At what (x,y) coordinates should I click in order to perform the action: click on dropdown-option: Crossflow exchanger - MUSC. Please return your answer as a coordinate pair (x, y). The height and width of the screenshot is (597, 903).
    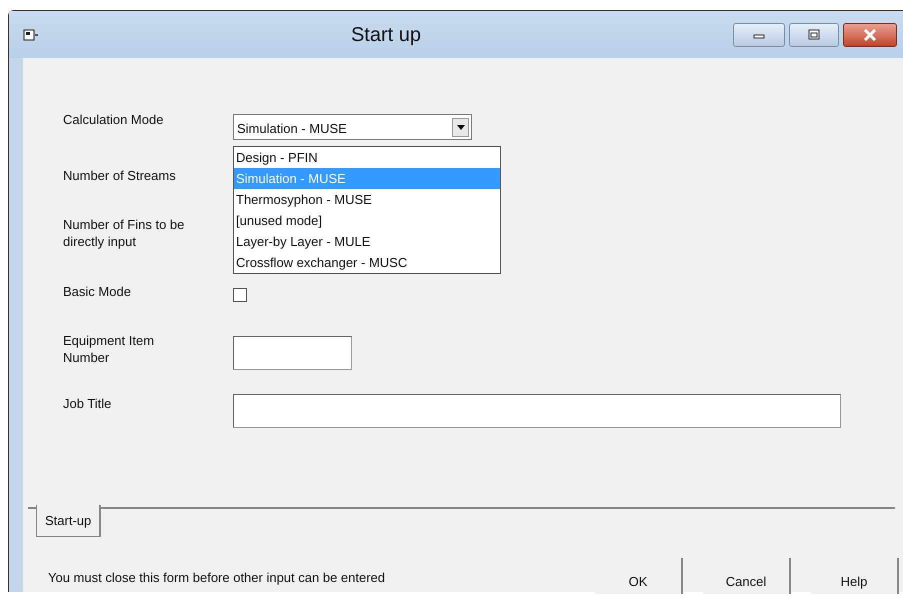
    Looking at the image, I should click on (367, 262).